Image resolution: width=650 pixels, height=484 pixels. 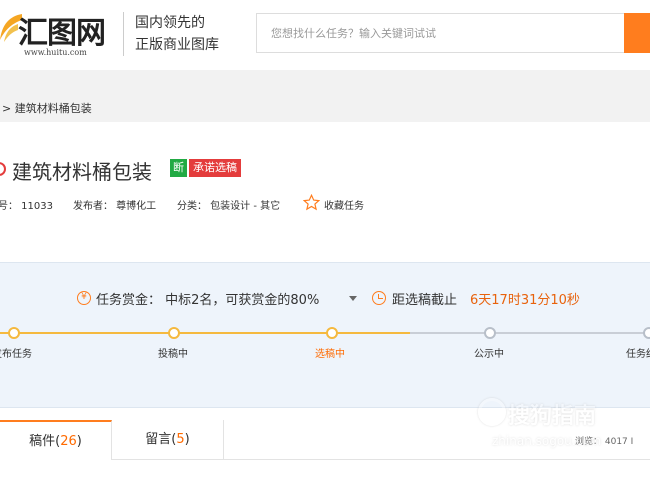 I want to click on breadcrumb-bar: > 建筑材料桶包装, so click(x=325, y=96).